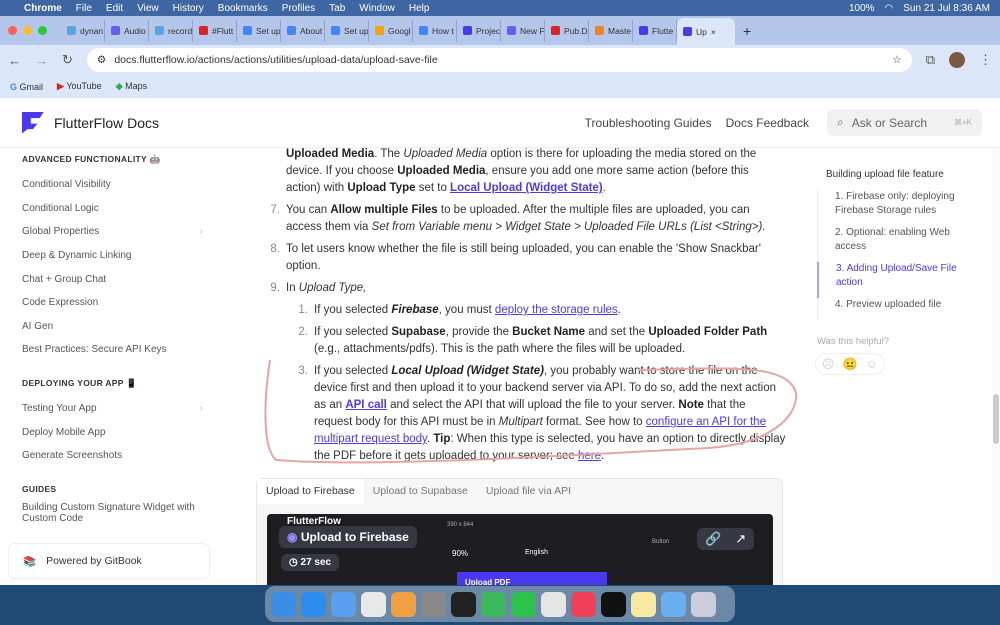 This screenshot has width=1000, height=625. Describe the element at coordinates (767, 123) in the screenshot. I see `nav-docs-feedback: Docs Feedback` at that location.